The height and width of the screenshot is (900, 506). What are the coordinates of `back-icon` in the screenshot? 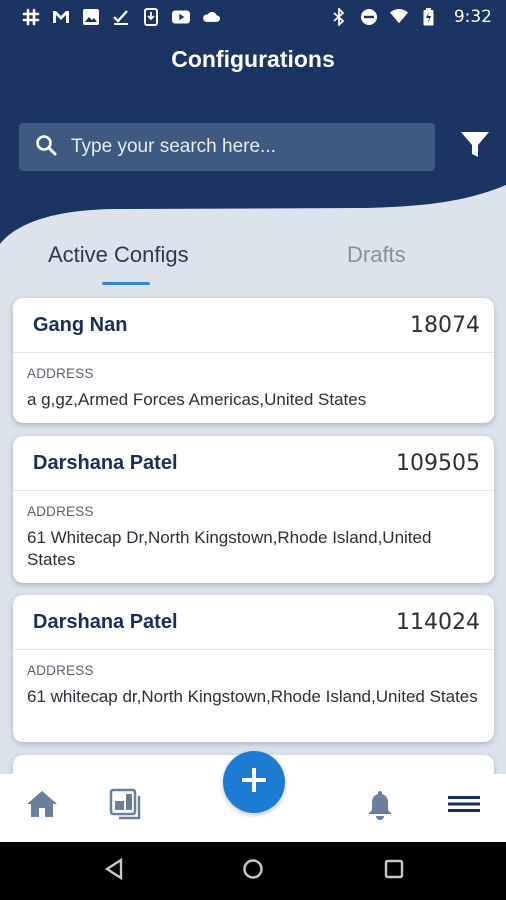 It's located at (114, 871).